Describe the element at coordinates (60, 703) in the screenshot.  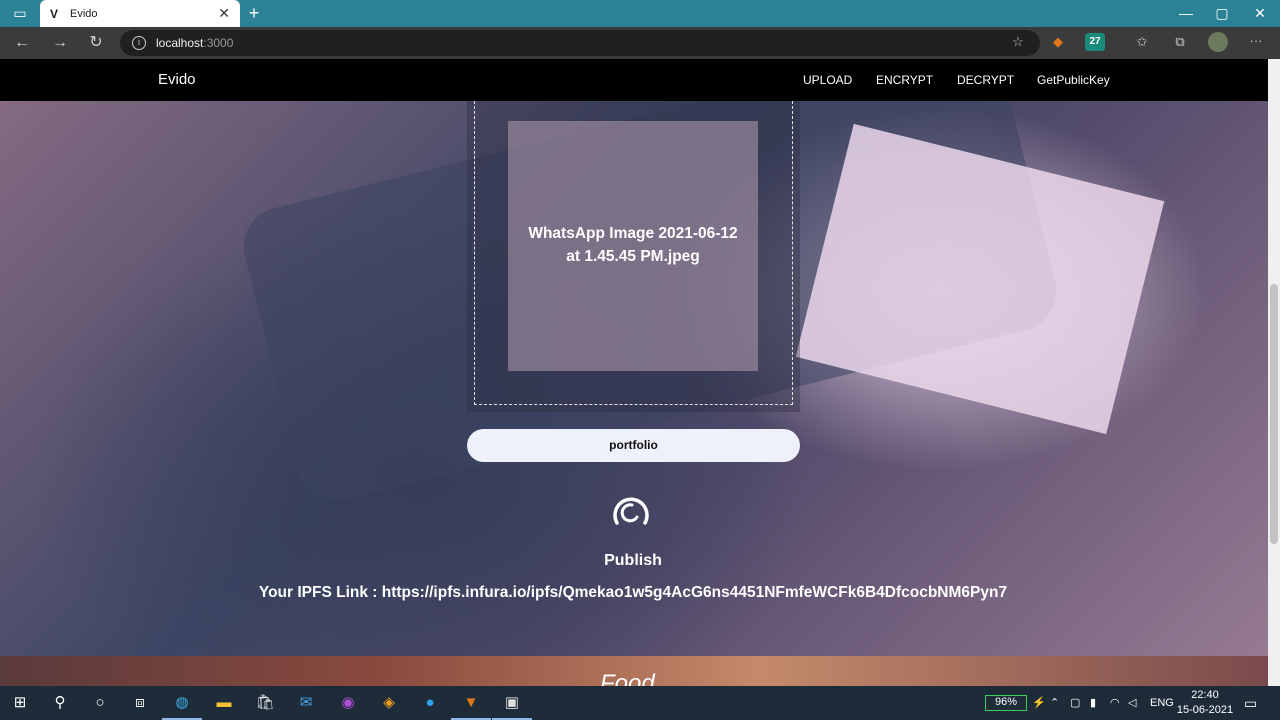
I see `search-icon: ⚲` at that location.